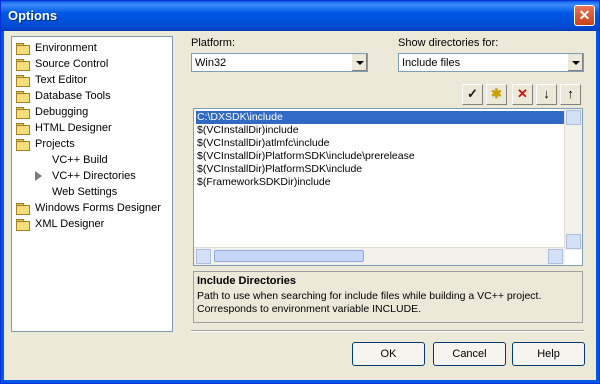  What do you see at coordinates (73, 128) in the screenshot?
I see `tree-item-label: HTML Designer` at bounding box center [73, 128].